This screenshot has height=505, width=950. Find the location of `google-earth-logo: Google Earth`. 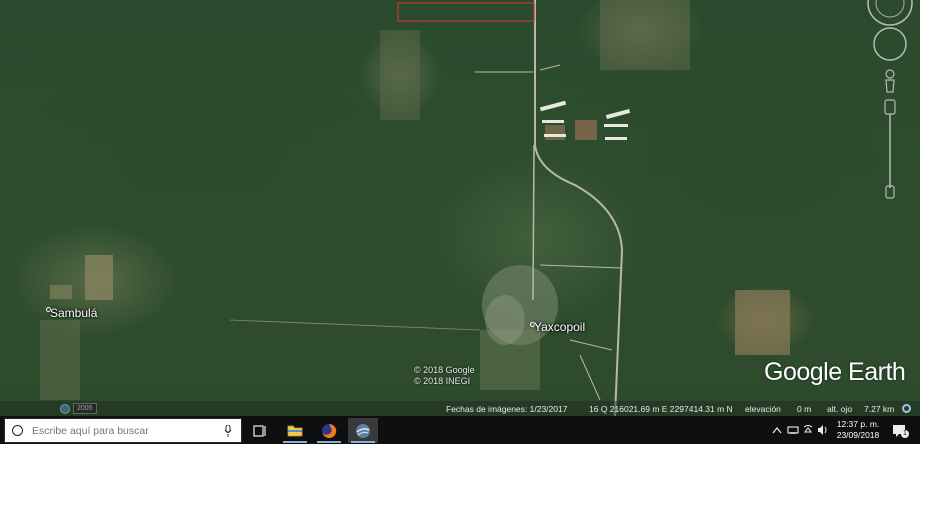

google-earth-logo: Google Earth is located at coordinates (835, 372).